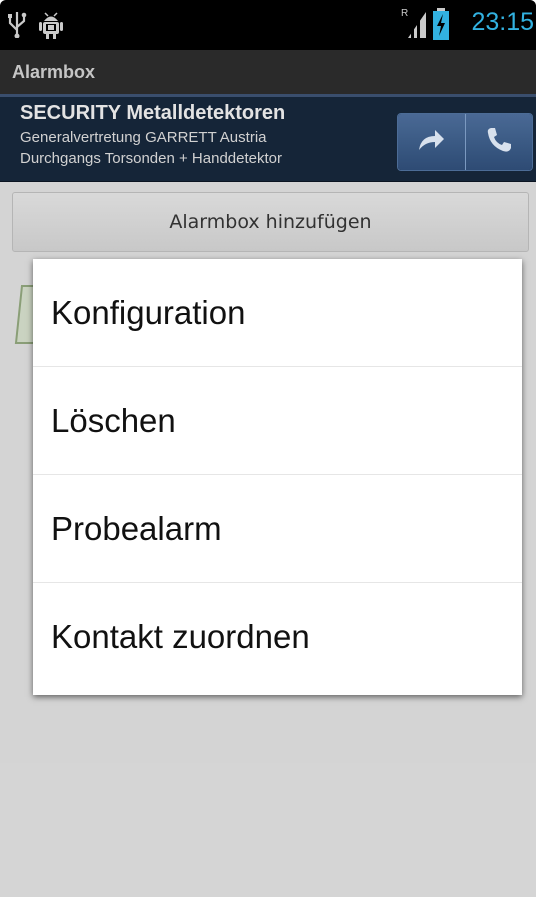 The image size is (536, 897). Describe the element at coordinates (277, 313) in the screenshot. I see `menu-item-konfiguration: Konfiguration` at that location.